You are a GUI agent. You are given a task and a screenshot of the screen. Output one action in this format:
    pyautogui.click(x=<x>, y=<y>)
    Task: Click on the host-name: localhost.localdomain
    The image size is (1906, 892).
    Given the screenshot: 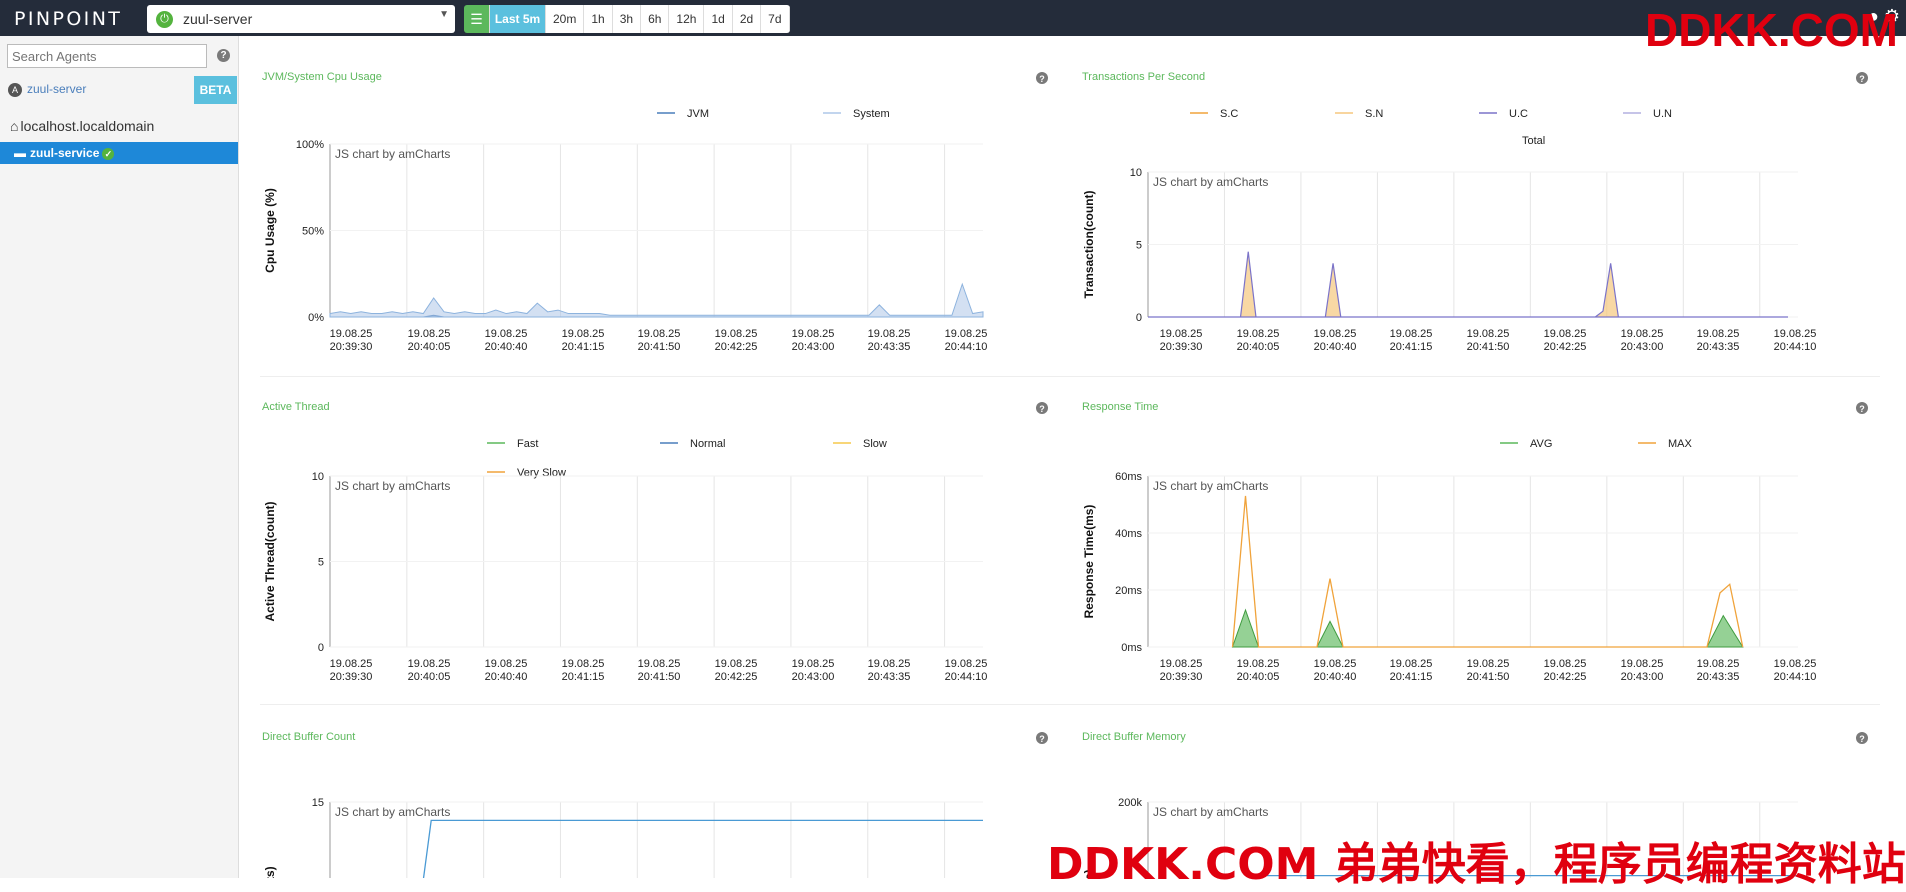 What is the action you would take?
    pyautogui.click(x=87, y=126)
    